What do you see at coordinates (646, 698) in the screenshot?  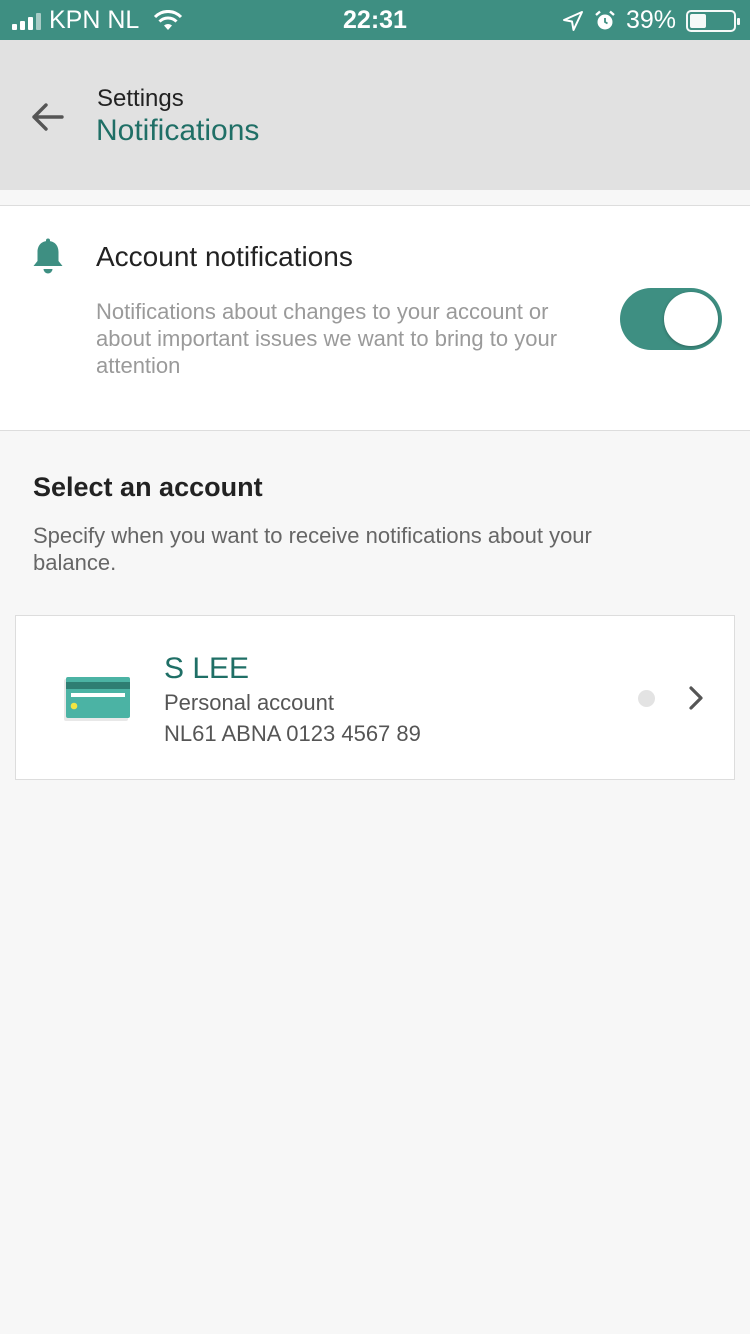 I see `notification-status-dot` at bounding box center [646, 698].